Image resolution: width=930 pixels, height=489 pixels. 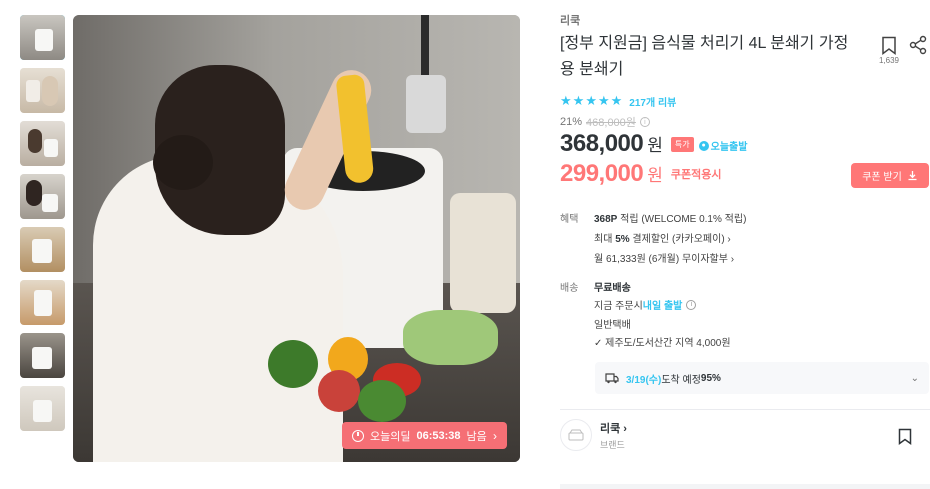 I want to click on today-departure-label: 오늘출발, so click(x=729, y=147).